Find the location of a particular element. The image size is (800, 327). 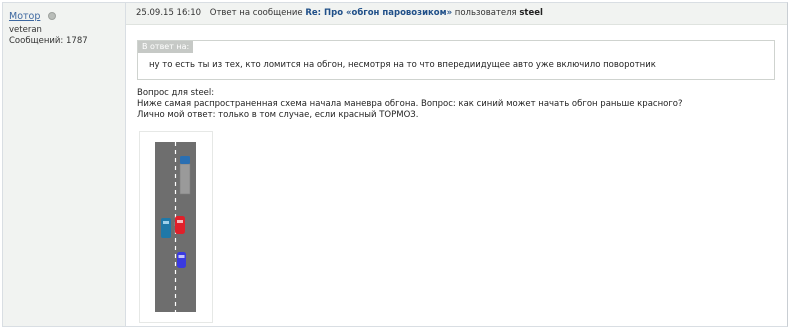

overtake-diagram-image is located at coordinates (176, 227).